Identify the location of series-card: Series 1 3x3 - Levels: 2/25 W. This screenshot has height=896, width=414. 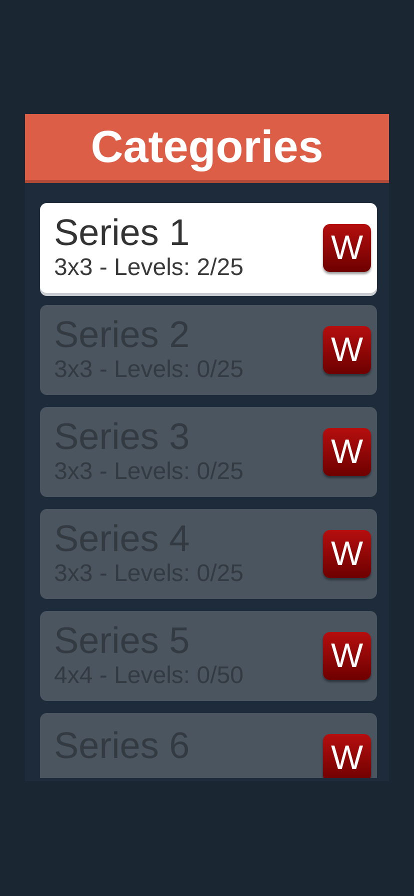
(208, 248).